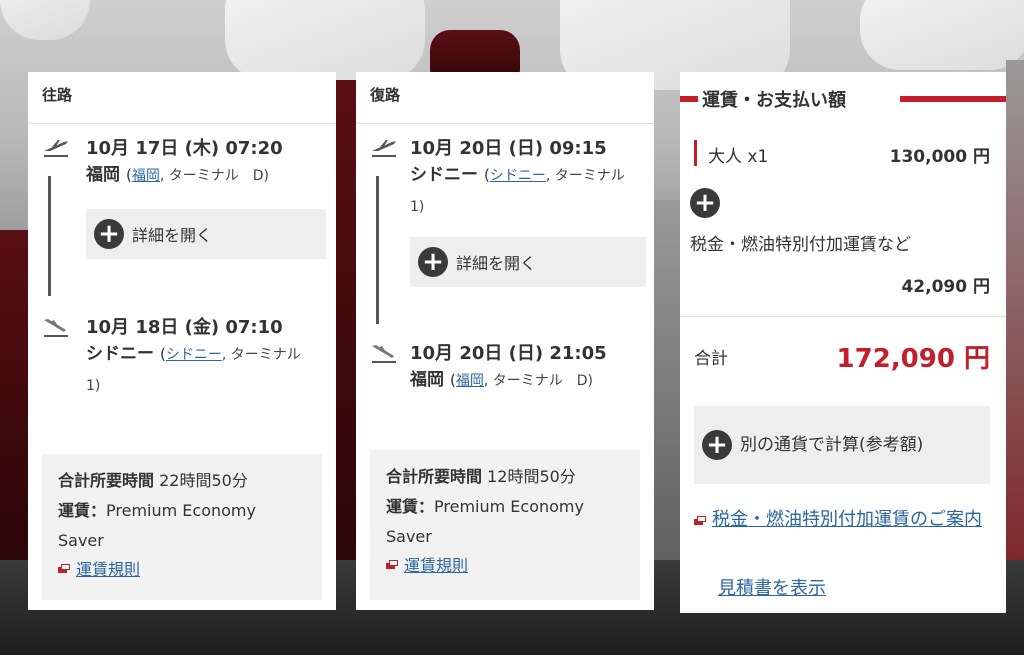  I want to click on arrival-time: 10月 20日 (日) 21:05, so click(508, 353).